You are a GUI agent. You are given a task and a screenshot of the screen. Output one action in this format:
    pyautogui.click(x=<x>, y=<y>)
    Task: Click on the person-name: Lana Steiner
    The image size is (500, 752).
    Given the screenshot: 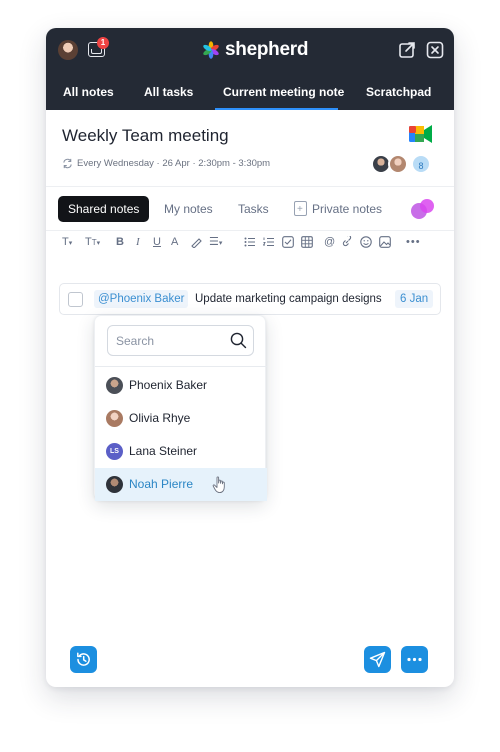 What is the action you would take?
    pyautogui.click(x=163, y=451)
    